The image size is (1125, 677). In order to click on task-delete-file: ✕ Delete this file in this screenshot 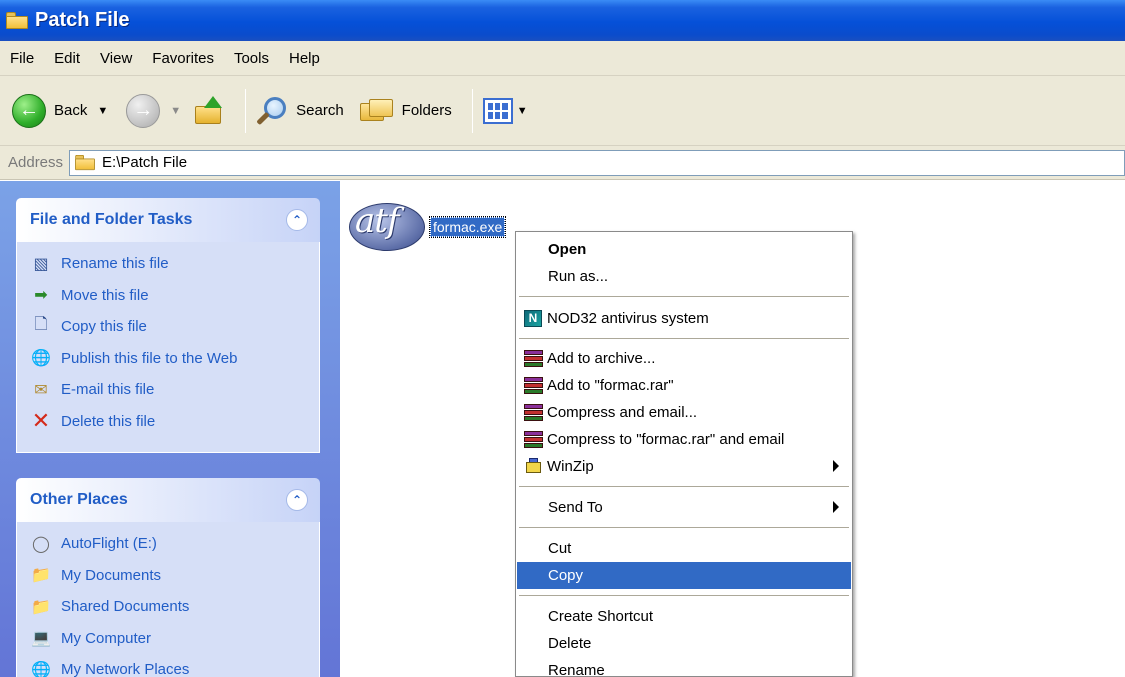, I will do `click(175, 422)`.